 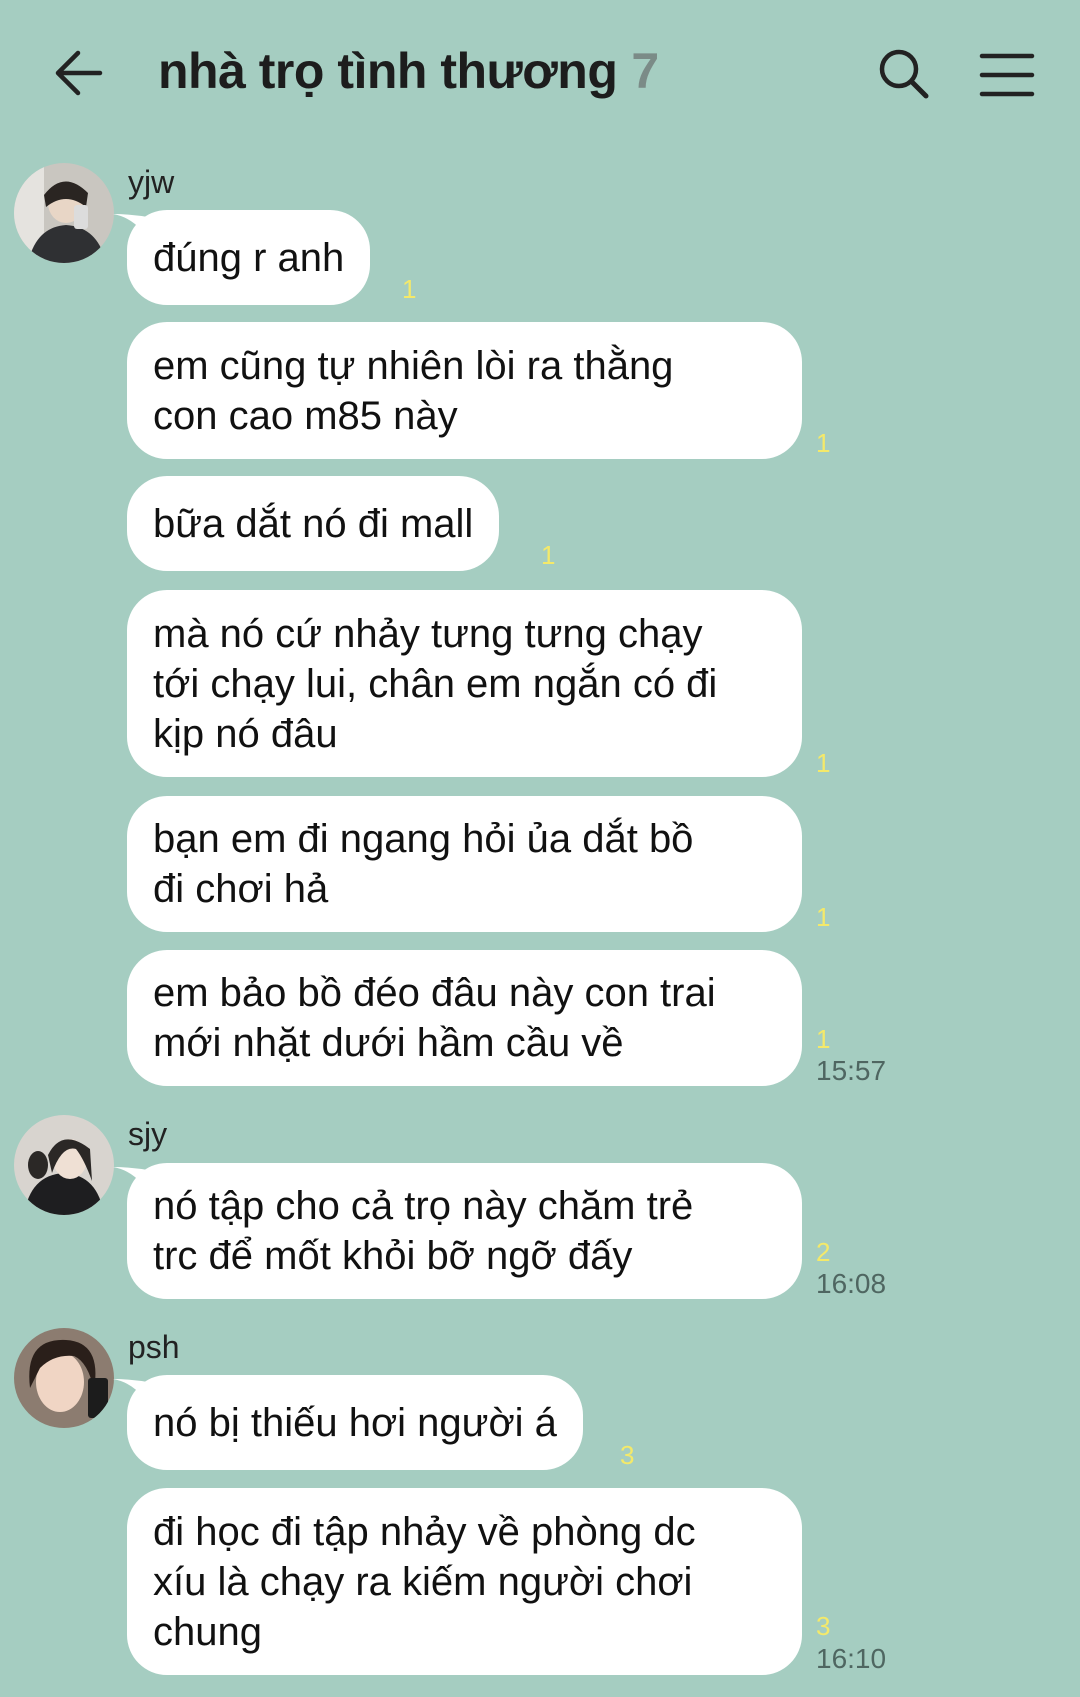 What do you see at coordinates (851, 1283) in the screenshot?
I see `message-timestamp: 16:08` at bounding box center [851, 1283].